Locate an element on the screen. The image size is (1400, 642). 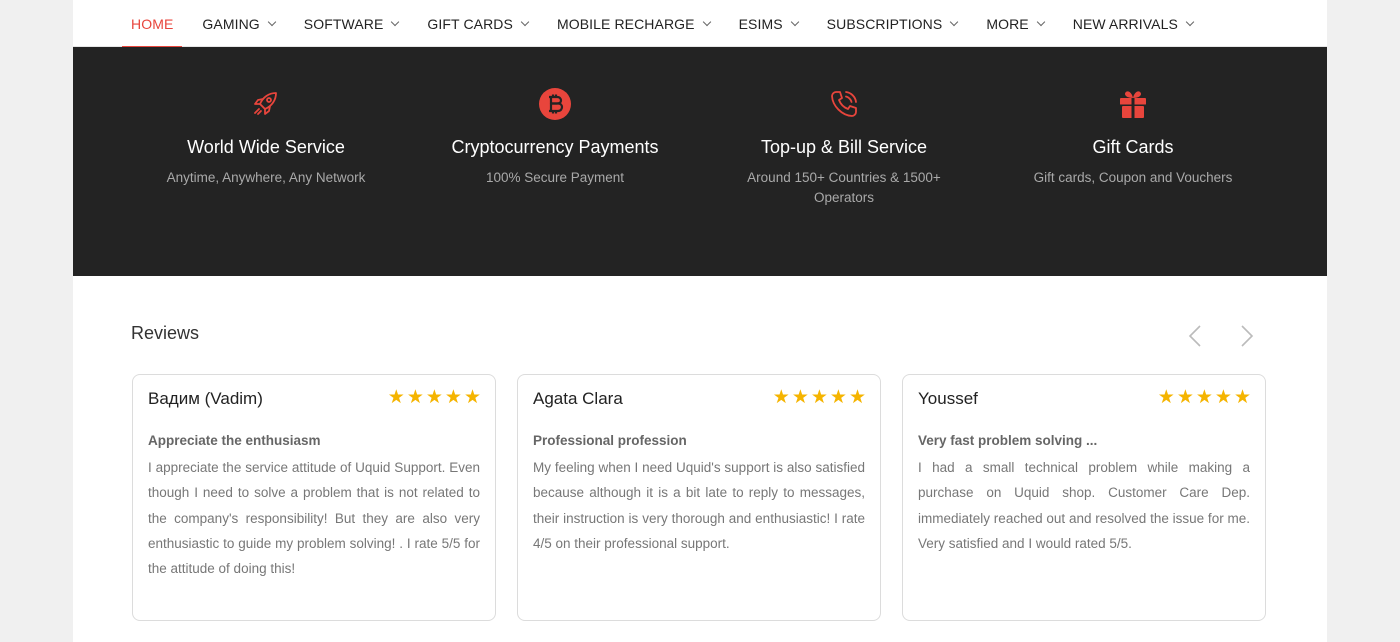
nav-item-label: SUBSCRIPTIONS is located at coordinates (884, 23).